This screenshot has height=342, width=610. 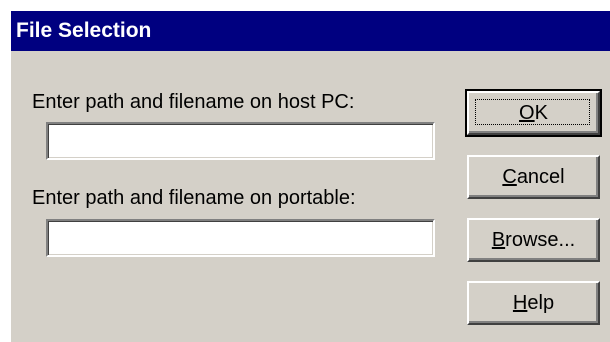 I want to click on help-button: Help, so click(x=533, y=303).